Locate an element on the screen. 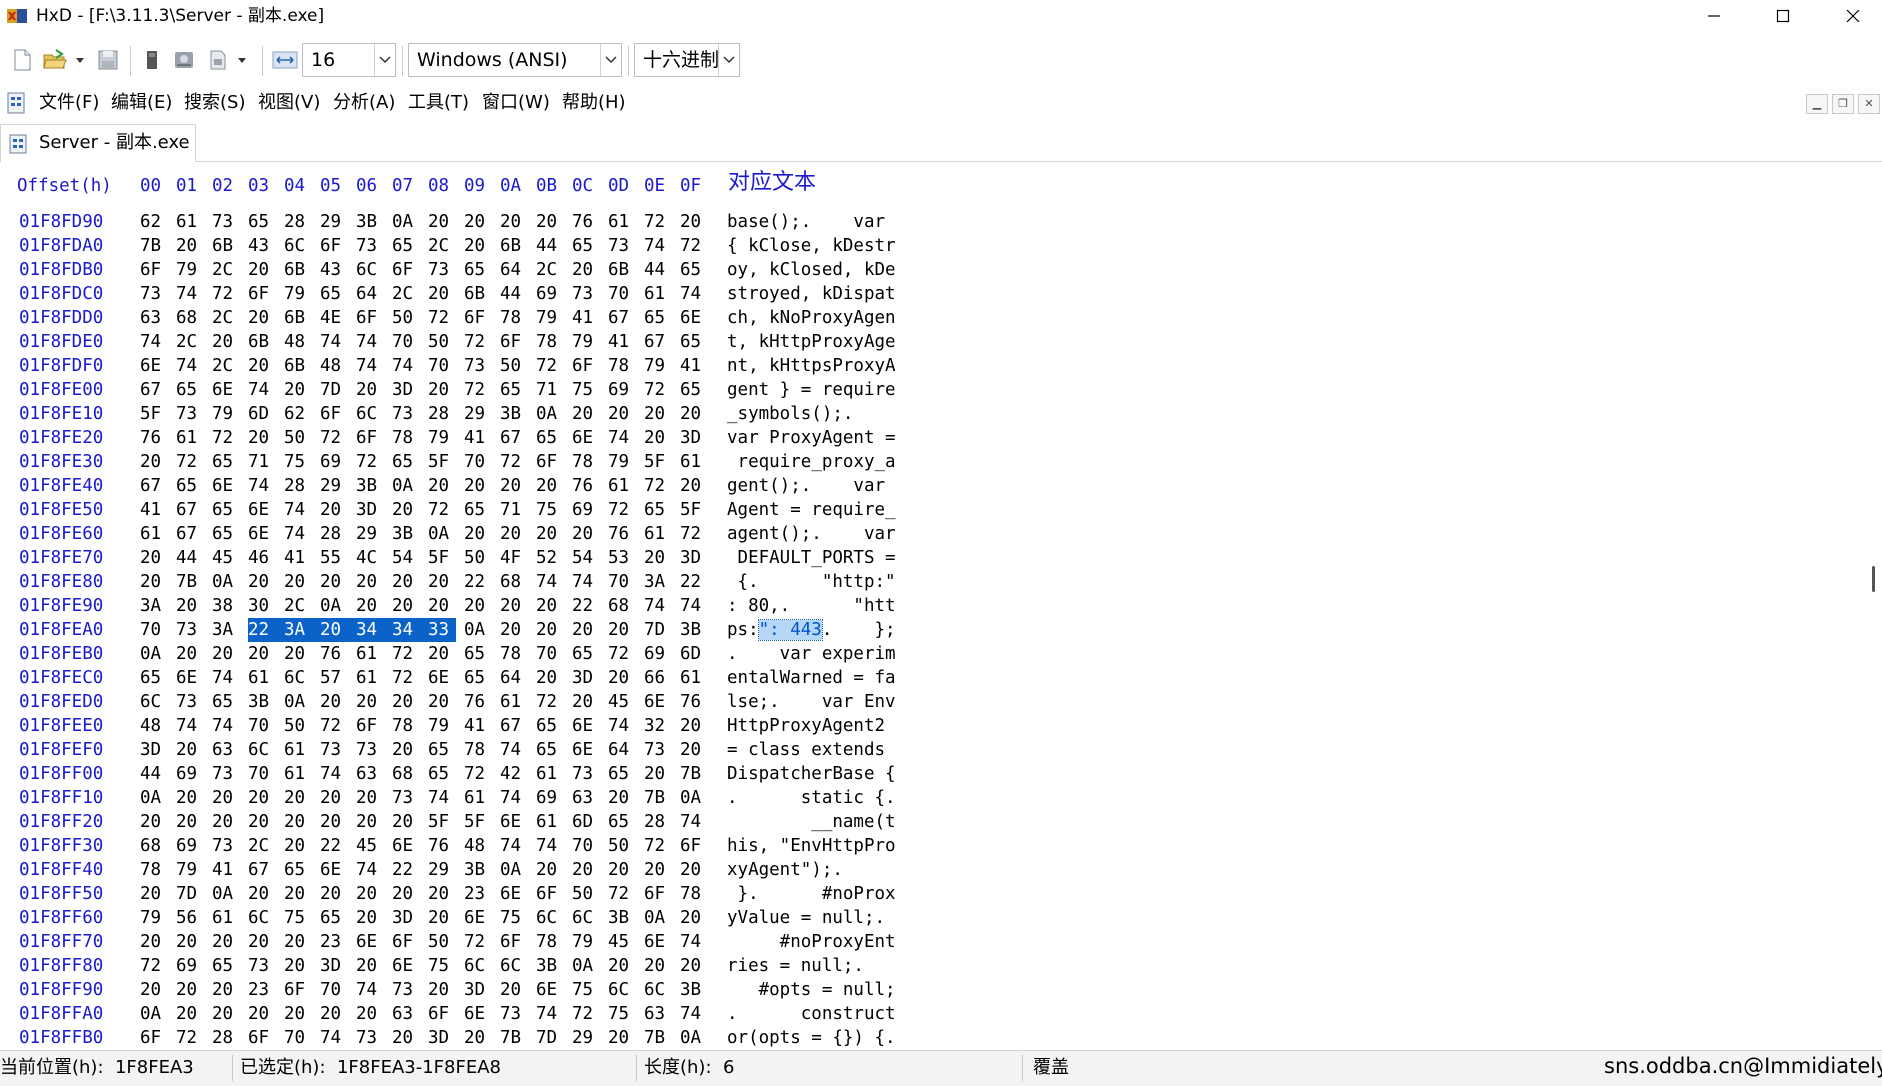  hex-byte: 41 is located at coordinates (479, 438).